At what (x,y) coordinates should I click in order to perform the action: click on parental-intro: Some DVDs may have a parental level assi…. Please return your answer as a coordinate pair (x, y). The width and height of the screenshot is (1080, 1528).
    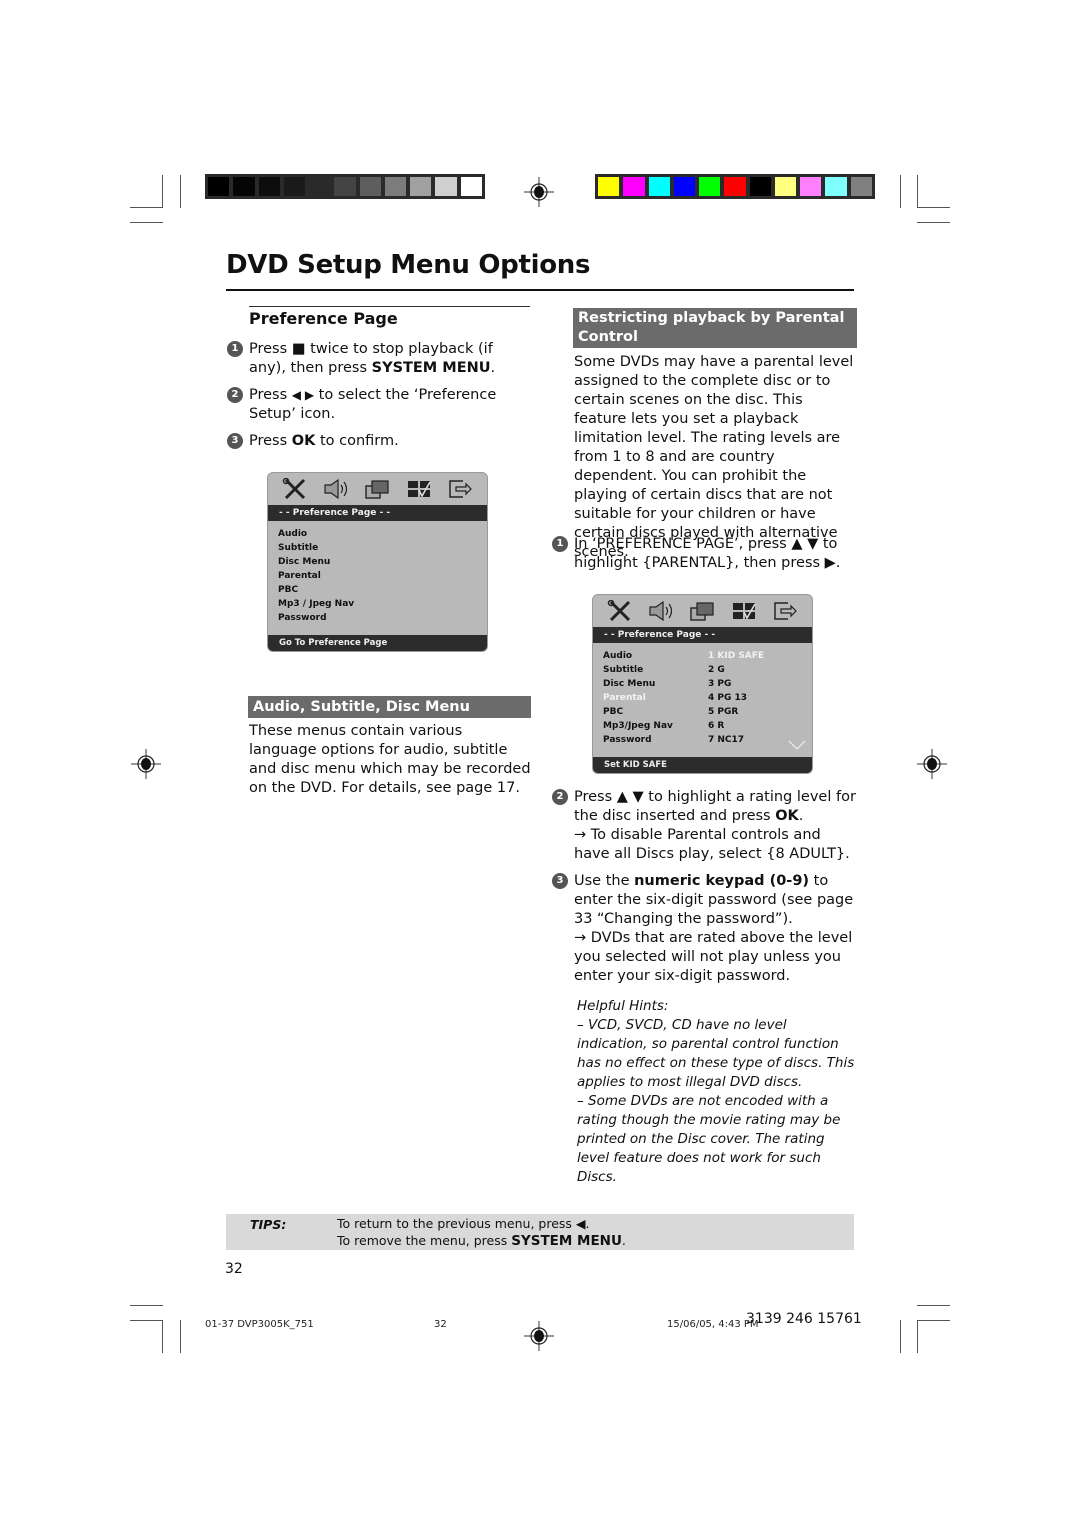
    Looking at the image, I should click on (714, 457).